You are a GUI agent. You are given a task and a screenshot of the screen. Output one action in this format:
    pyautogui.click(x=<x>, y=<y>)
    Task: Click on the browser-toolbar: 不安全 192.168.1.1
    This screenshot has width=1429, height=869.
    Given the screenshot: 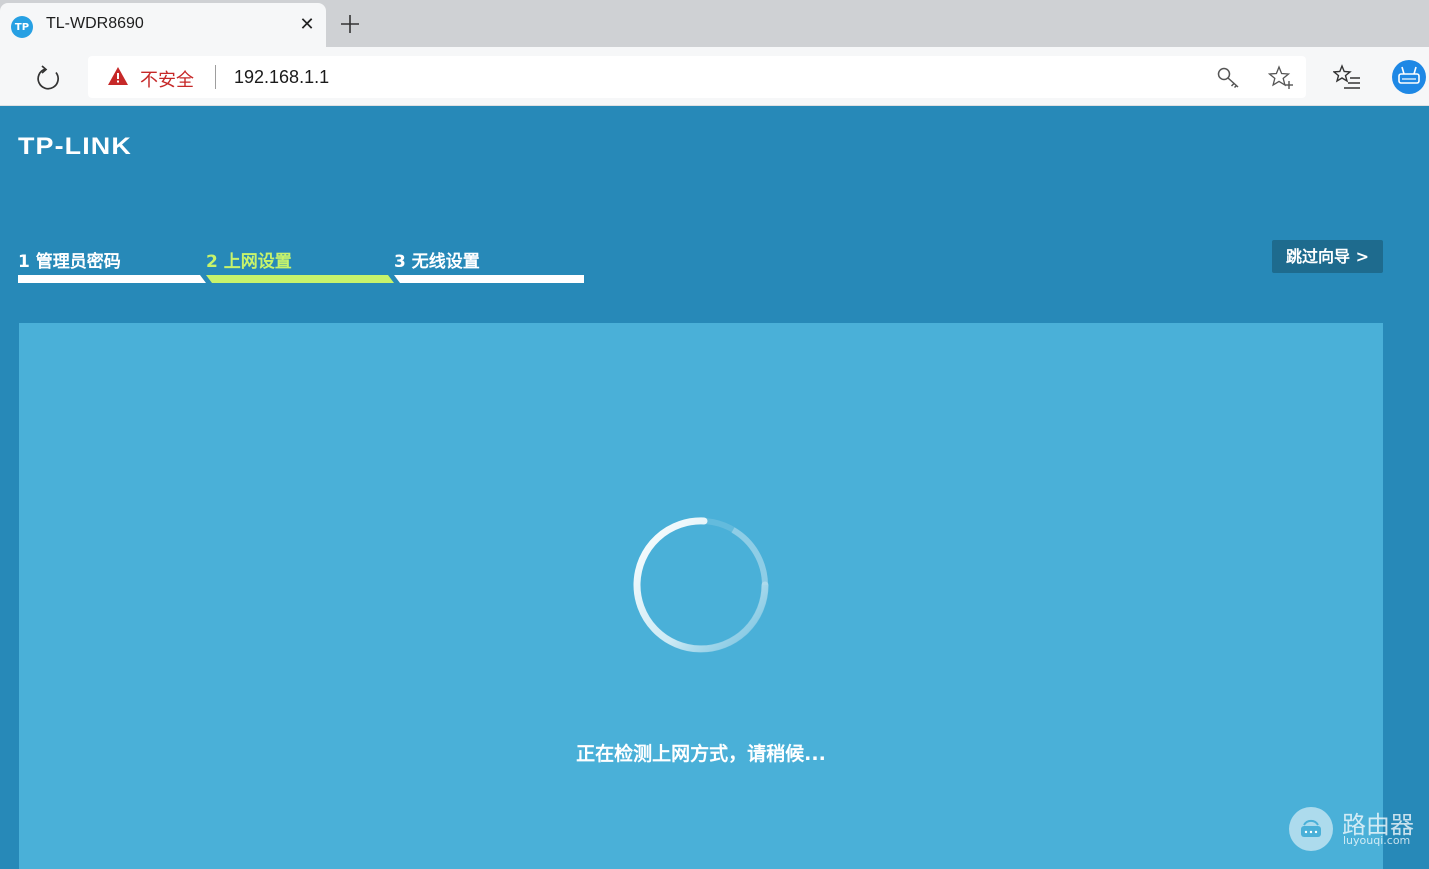 What is the action you would take?
    pyautogui.click(x=714, y=76)
    